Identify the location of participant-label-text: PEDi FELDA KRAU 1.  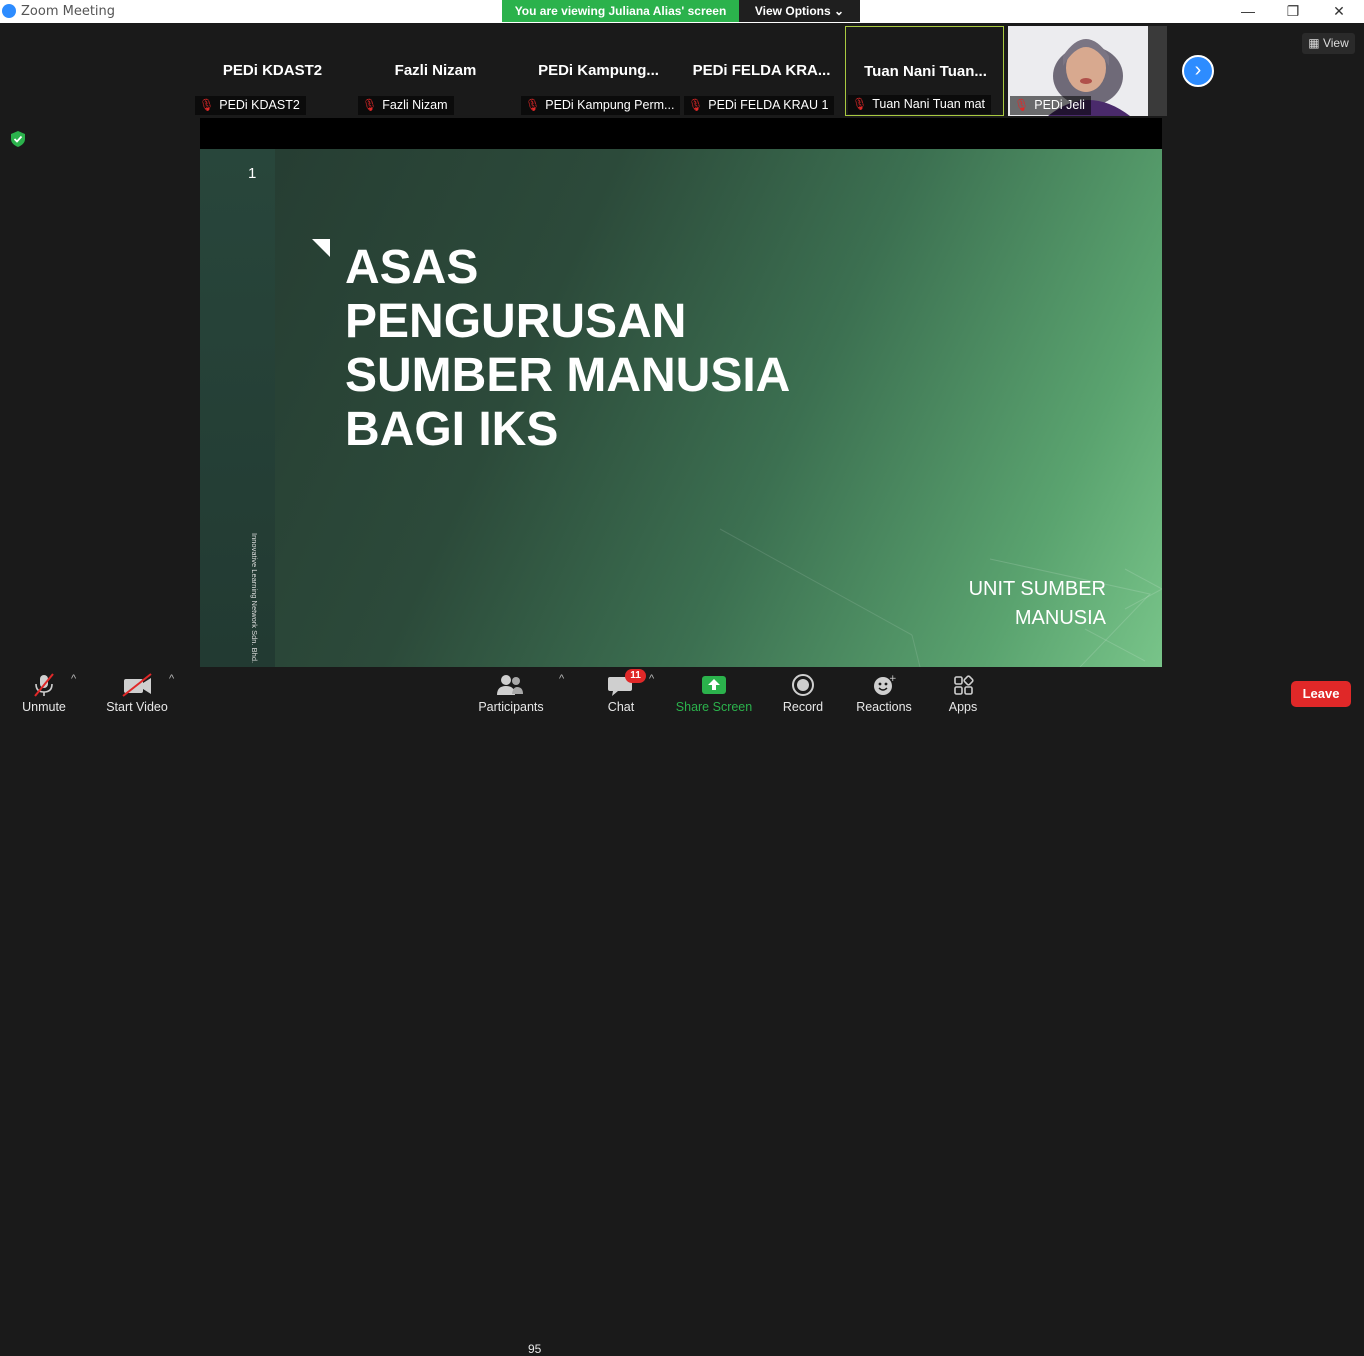
(768, 105).